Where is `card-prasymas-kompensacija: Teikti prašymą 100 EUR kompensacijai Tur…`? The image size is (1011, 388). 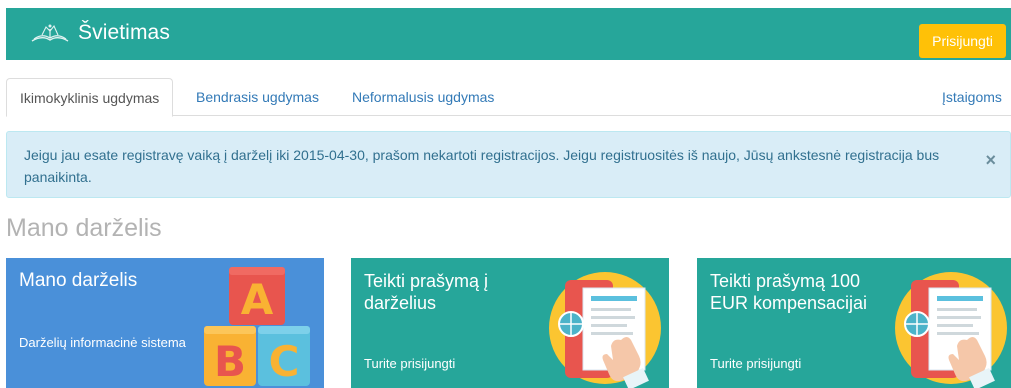 card-prasymas-kompensacija: Teikti prašymą 100 EUR kompensacijai Tur… is located at coordinates (854, 323).